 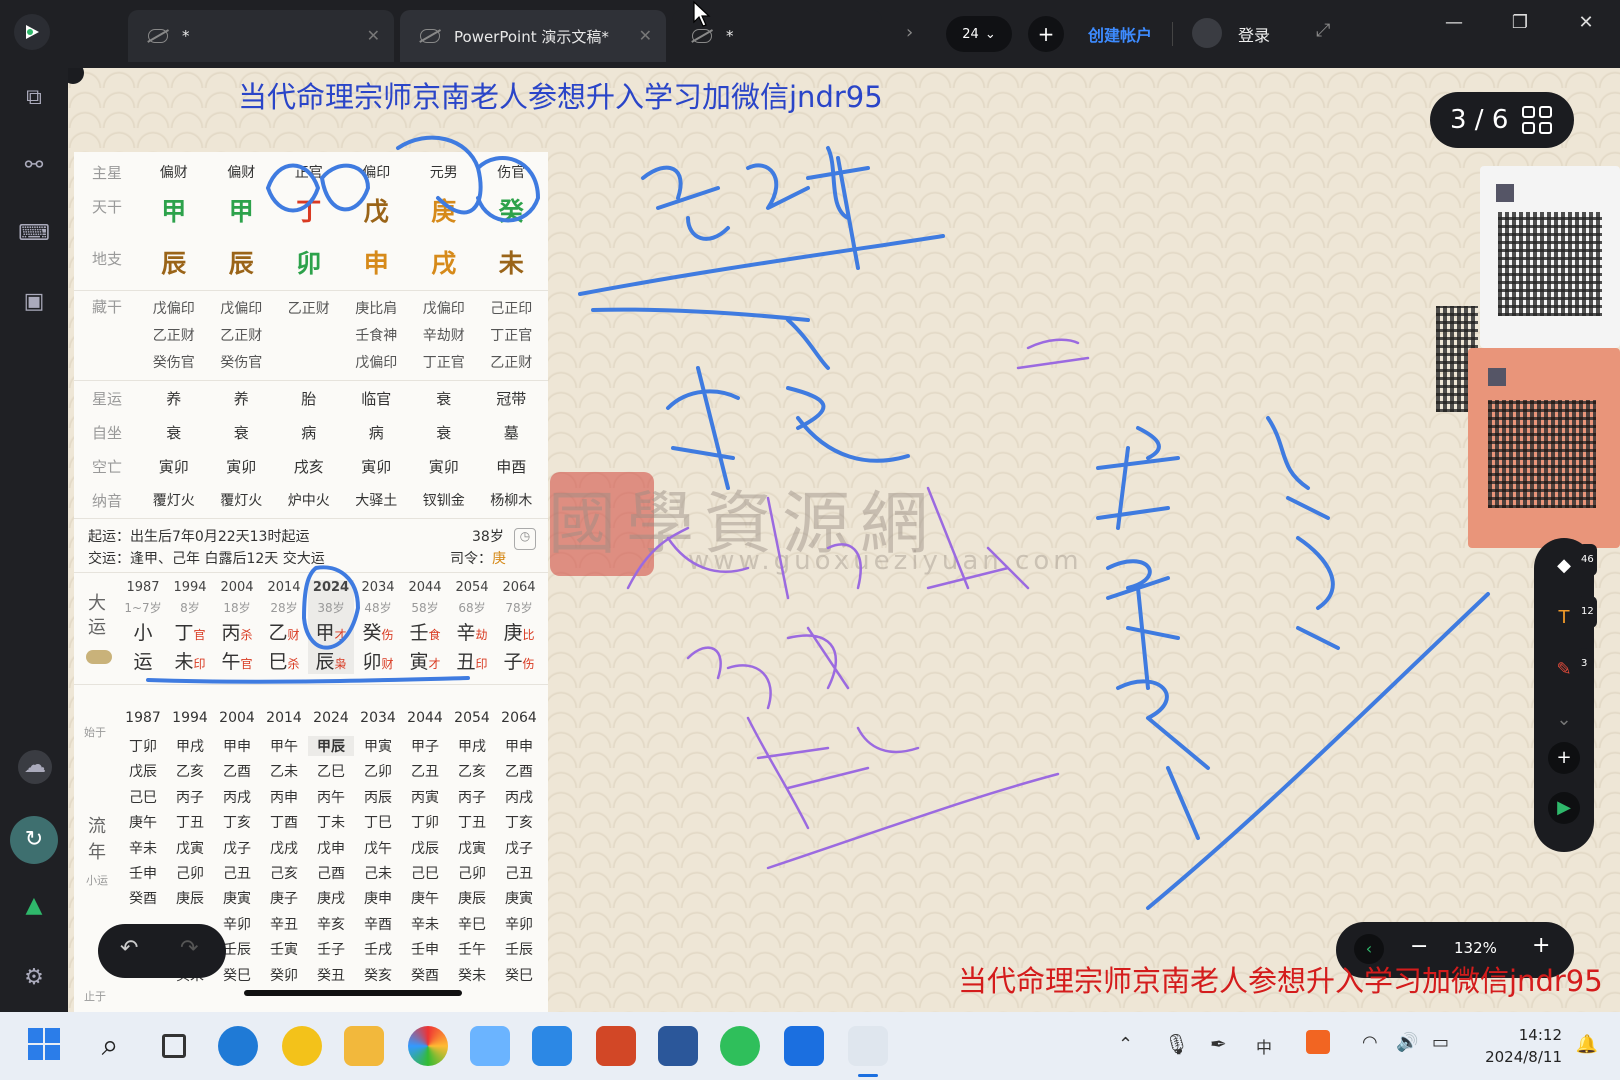 I want to click on search-icon: ⌕, so click(x=110, y=1046).